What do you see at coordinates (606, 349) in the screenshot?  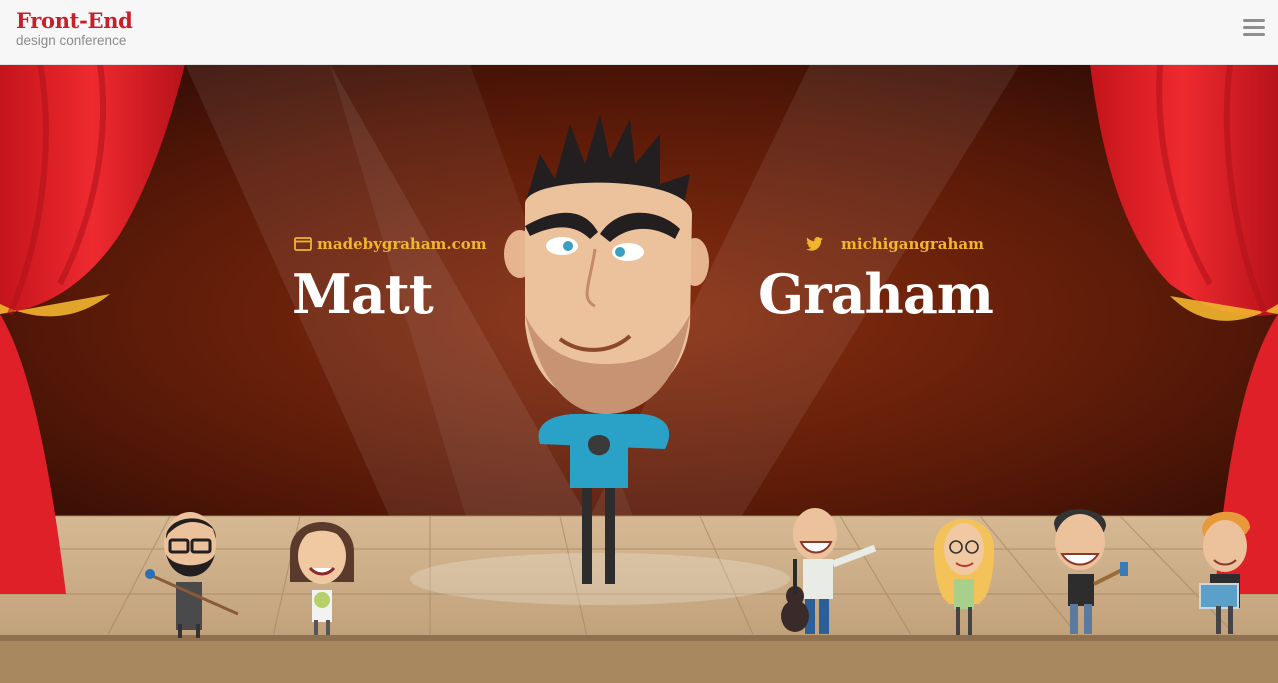 I see `speaker-caricature` at bounding box center [606, 349].